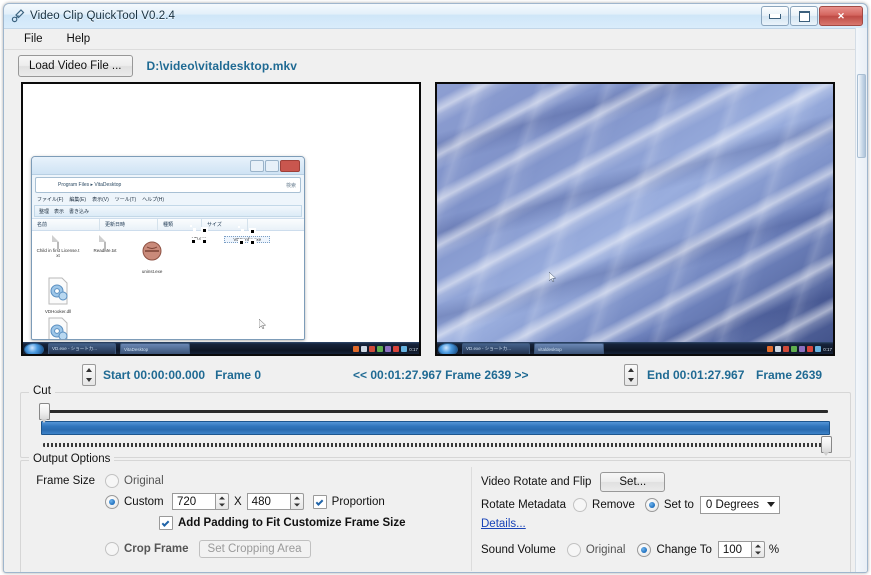 This screenshot has width=871, height=575. I want to click on explorer-toolbar-organize: 整理, so click(44, 211).